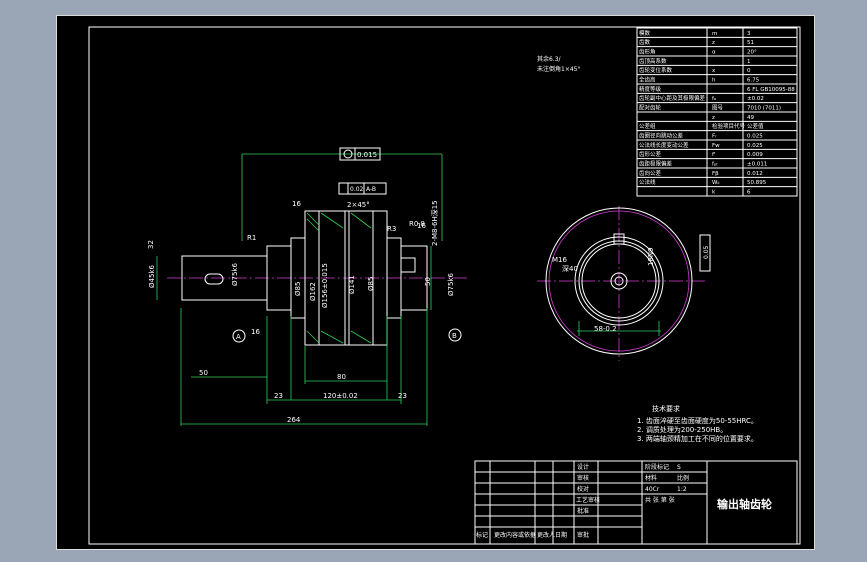  Describe the element at coordinates (434, 223) in the screenshot. I see `svg-text: 2-M8-6H深15` at that location.